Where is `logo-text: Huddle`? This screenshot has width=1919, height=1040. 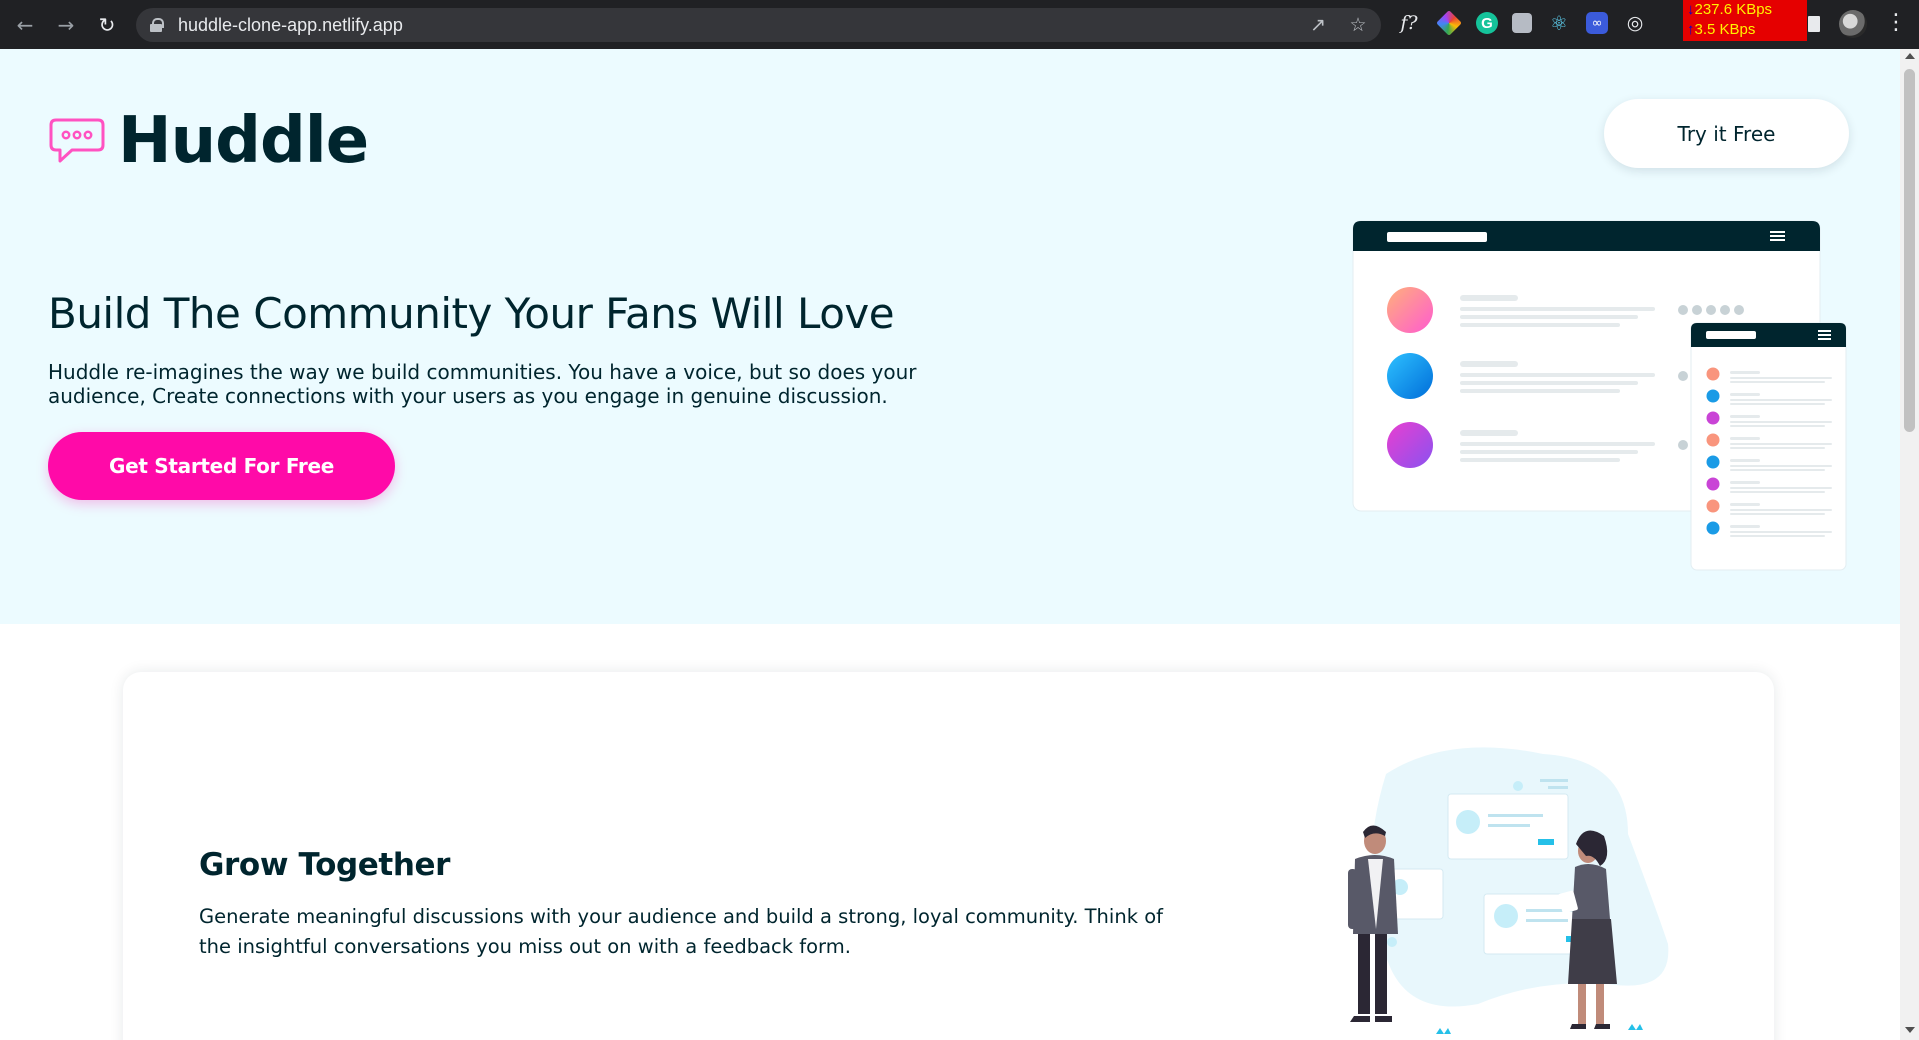
logo-text: Huddle is located at coordinates (243, 141).